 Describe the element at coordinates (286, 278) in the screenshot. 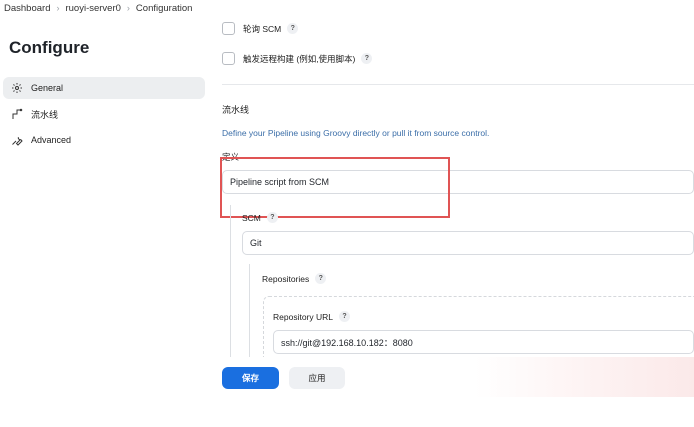

I see `repositories-label-text: Repositories` at that location.